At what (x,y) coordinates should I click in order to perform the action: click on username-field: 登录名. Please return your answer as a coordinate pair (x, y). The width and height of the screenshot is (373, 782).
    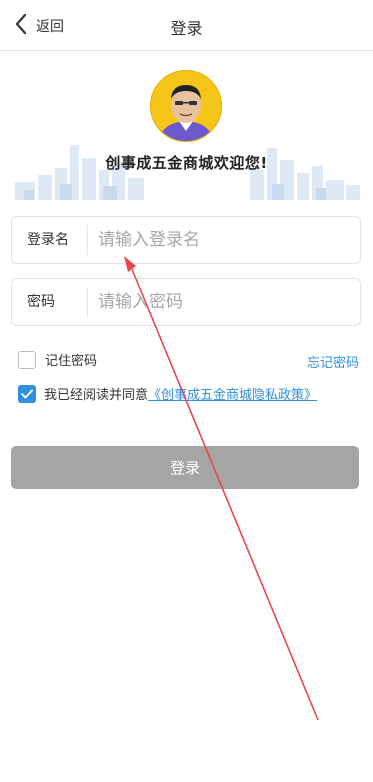
    Looking at the image, I should click on (186, 240).